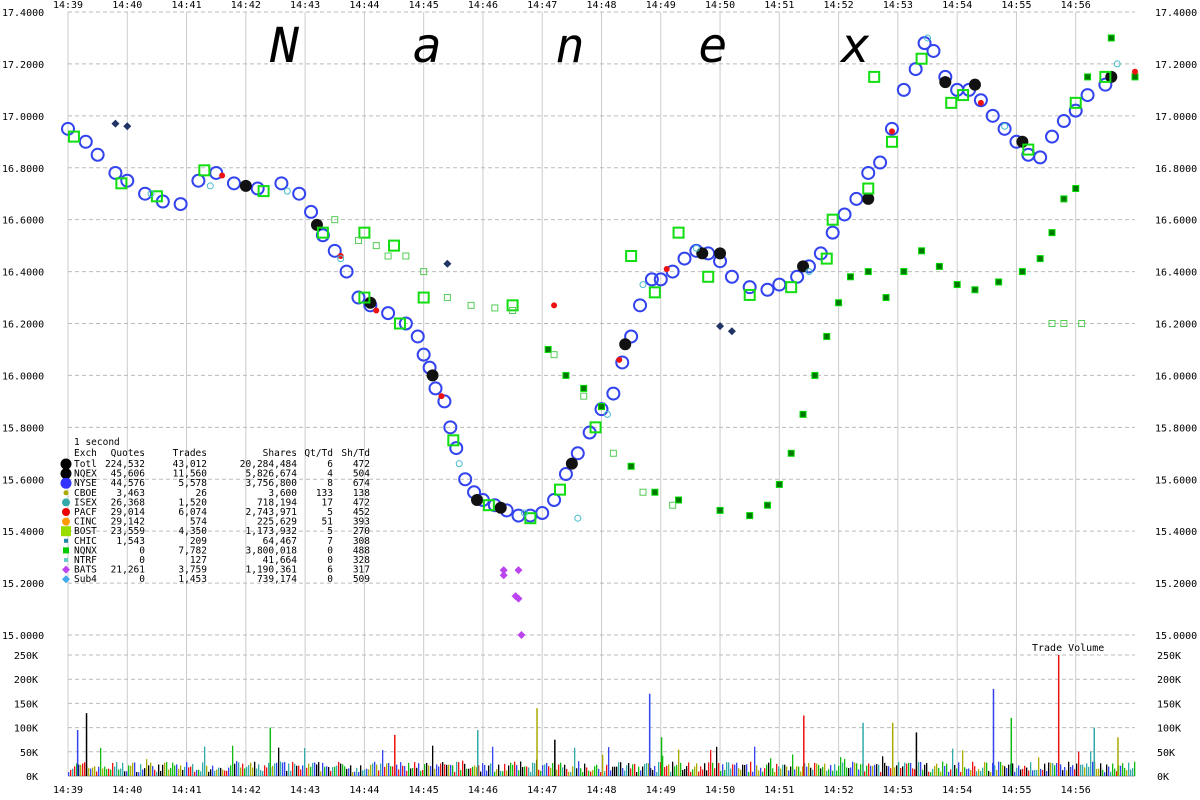 Image resolution: width=1200 pixels, height=800 pixels. Describe the element at coordinates (23, 480) in the screenshot. I see `y-tick-label-left: 15.6000` at that location.